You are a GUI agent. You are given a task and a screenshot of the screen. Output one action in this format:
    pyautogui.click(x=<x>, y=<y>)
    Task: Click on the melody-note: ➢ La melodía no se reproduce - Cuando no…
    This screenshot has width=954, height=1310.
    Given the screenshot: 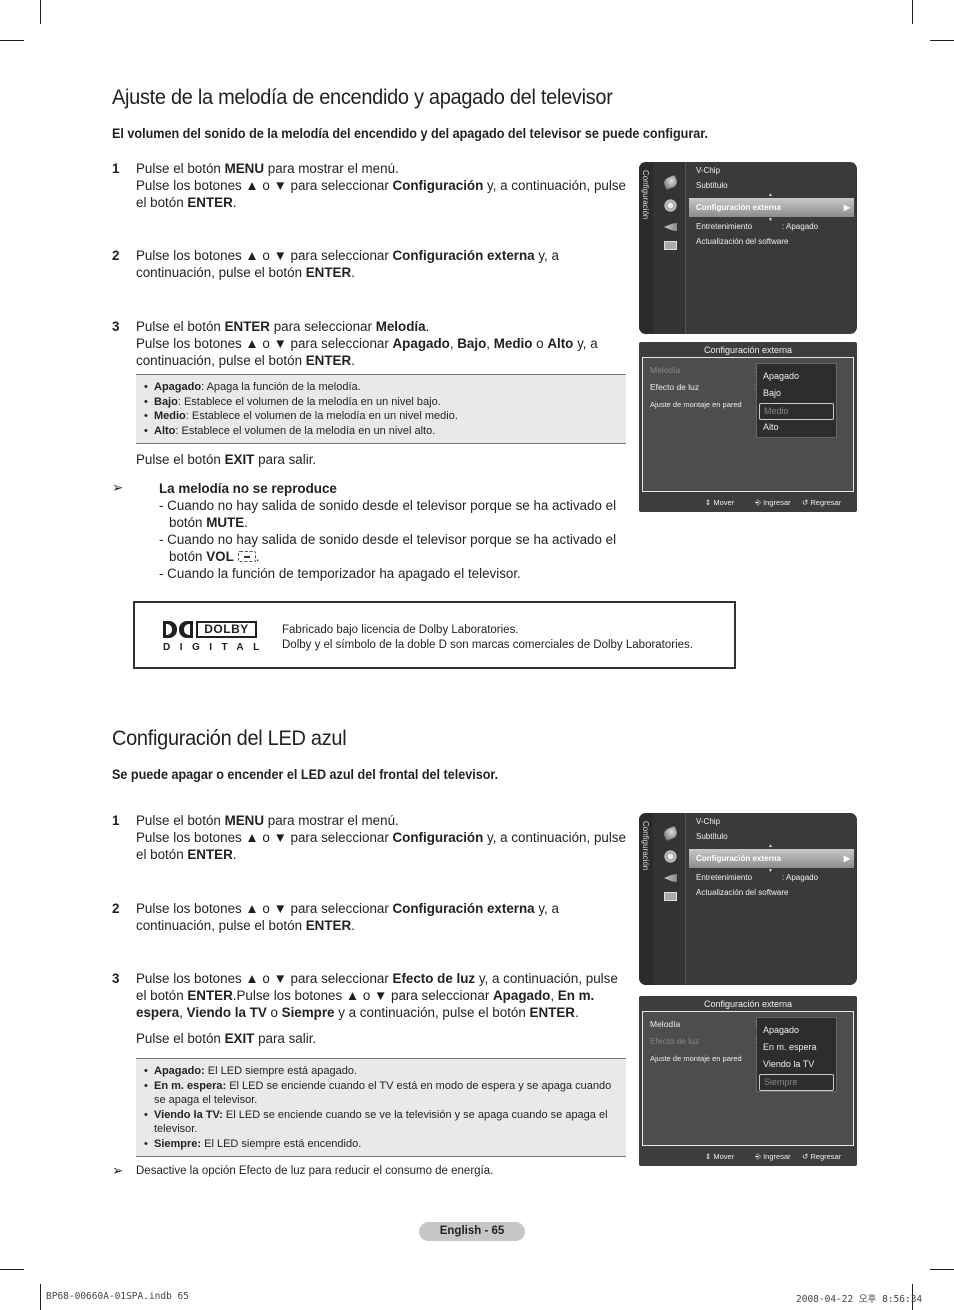 What is the action you would take?
    pyautogui.click(x=372, y=531)
    